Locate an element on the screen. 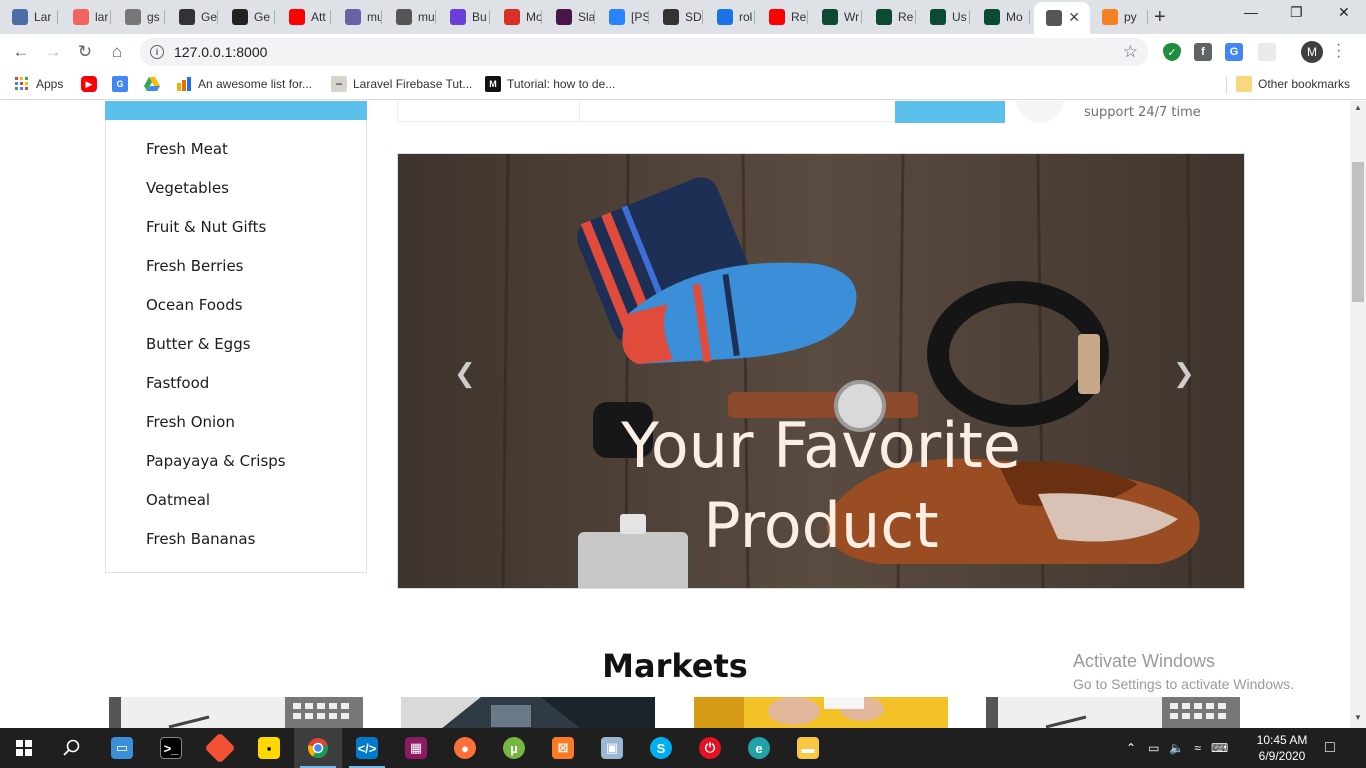 Image resolution: width=1366 pixels, height=768 pixels. search-button is located at coordinates (950, 112).